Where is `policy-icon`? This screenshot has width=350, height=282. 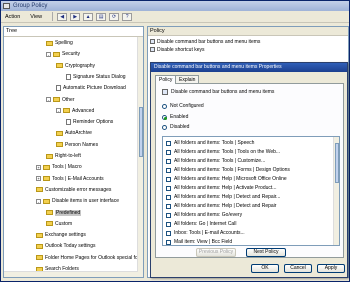 policy-icon is located at coordinates (152, 49).